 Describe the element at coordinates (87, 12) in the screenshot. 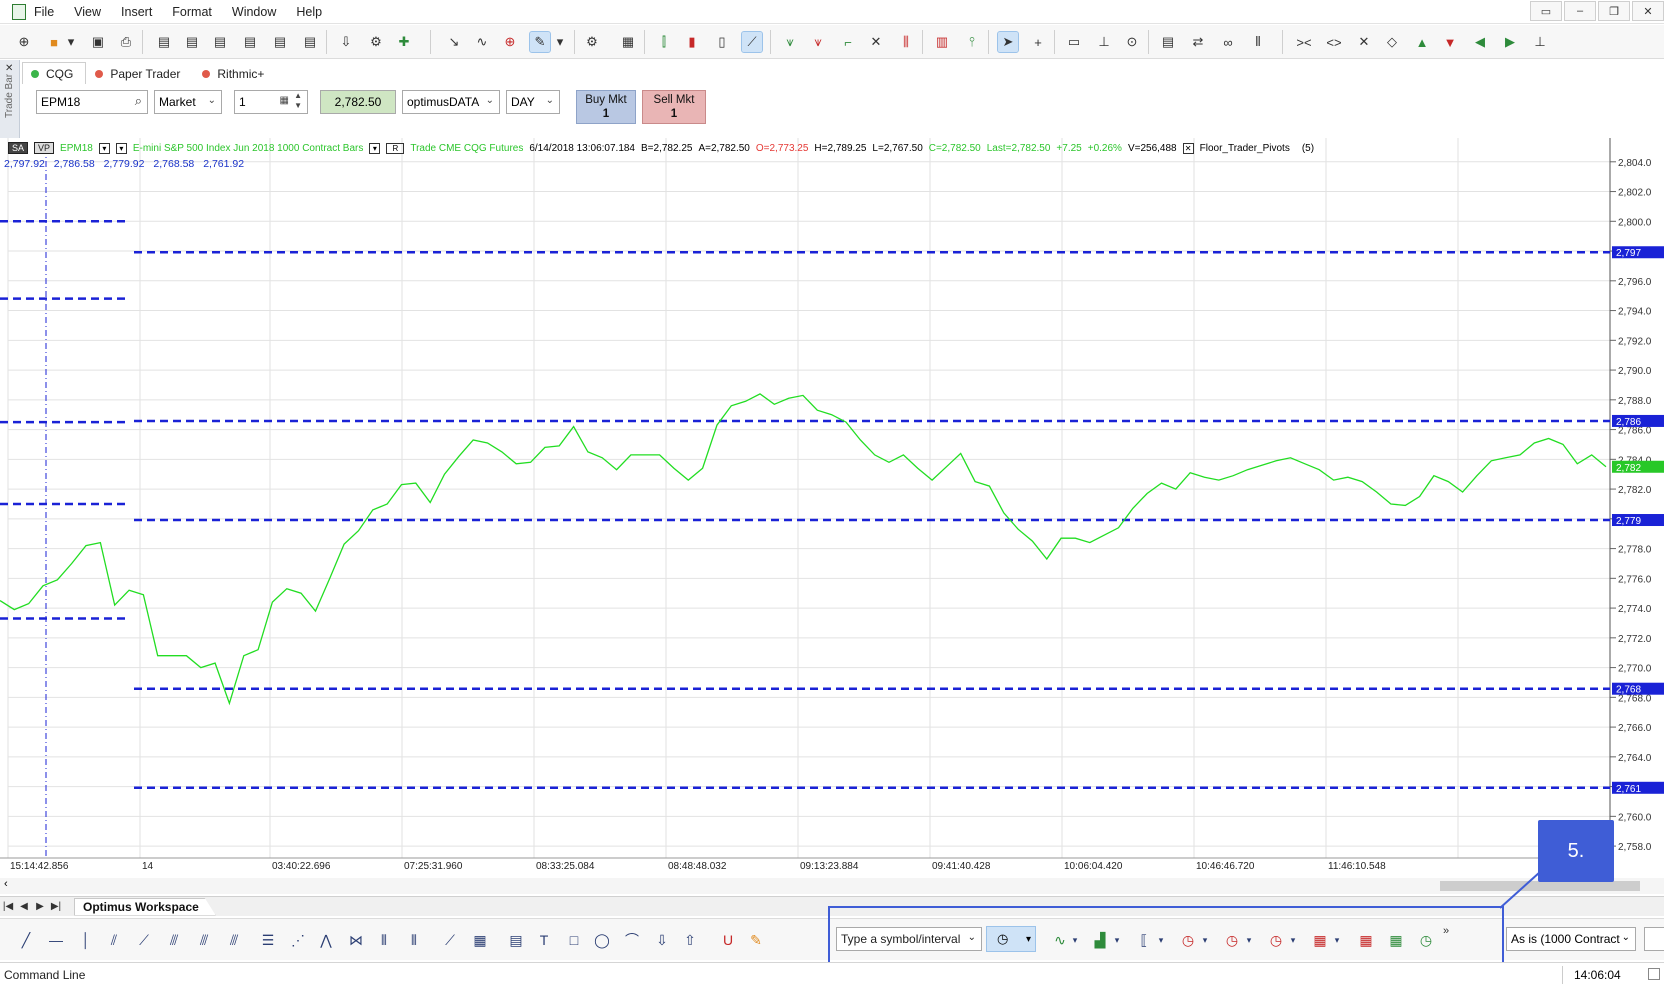

I see `menu-view: View` at that location.